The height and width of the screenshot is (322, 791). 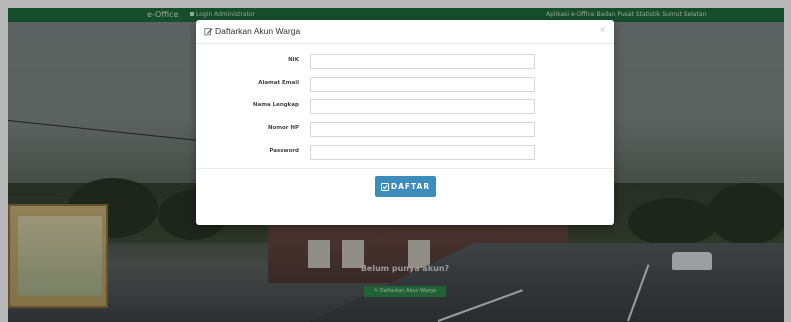 I want to click on edit-icon, so click(x=208, y=31).